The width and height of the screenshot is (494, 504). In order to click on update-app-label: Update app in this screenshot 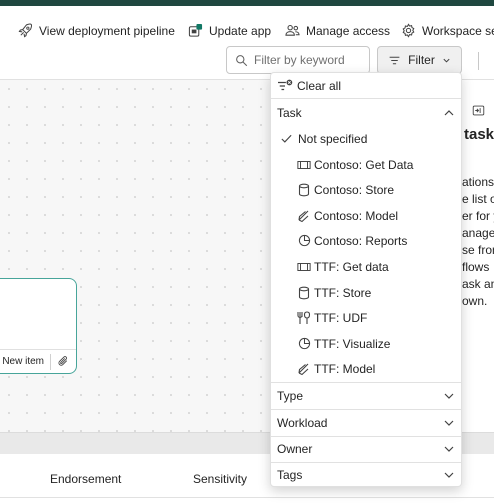, I will do `click(240, 30)`.